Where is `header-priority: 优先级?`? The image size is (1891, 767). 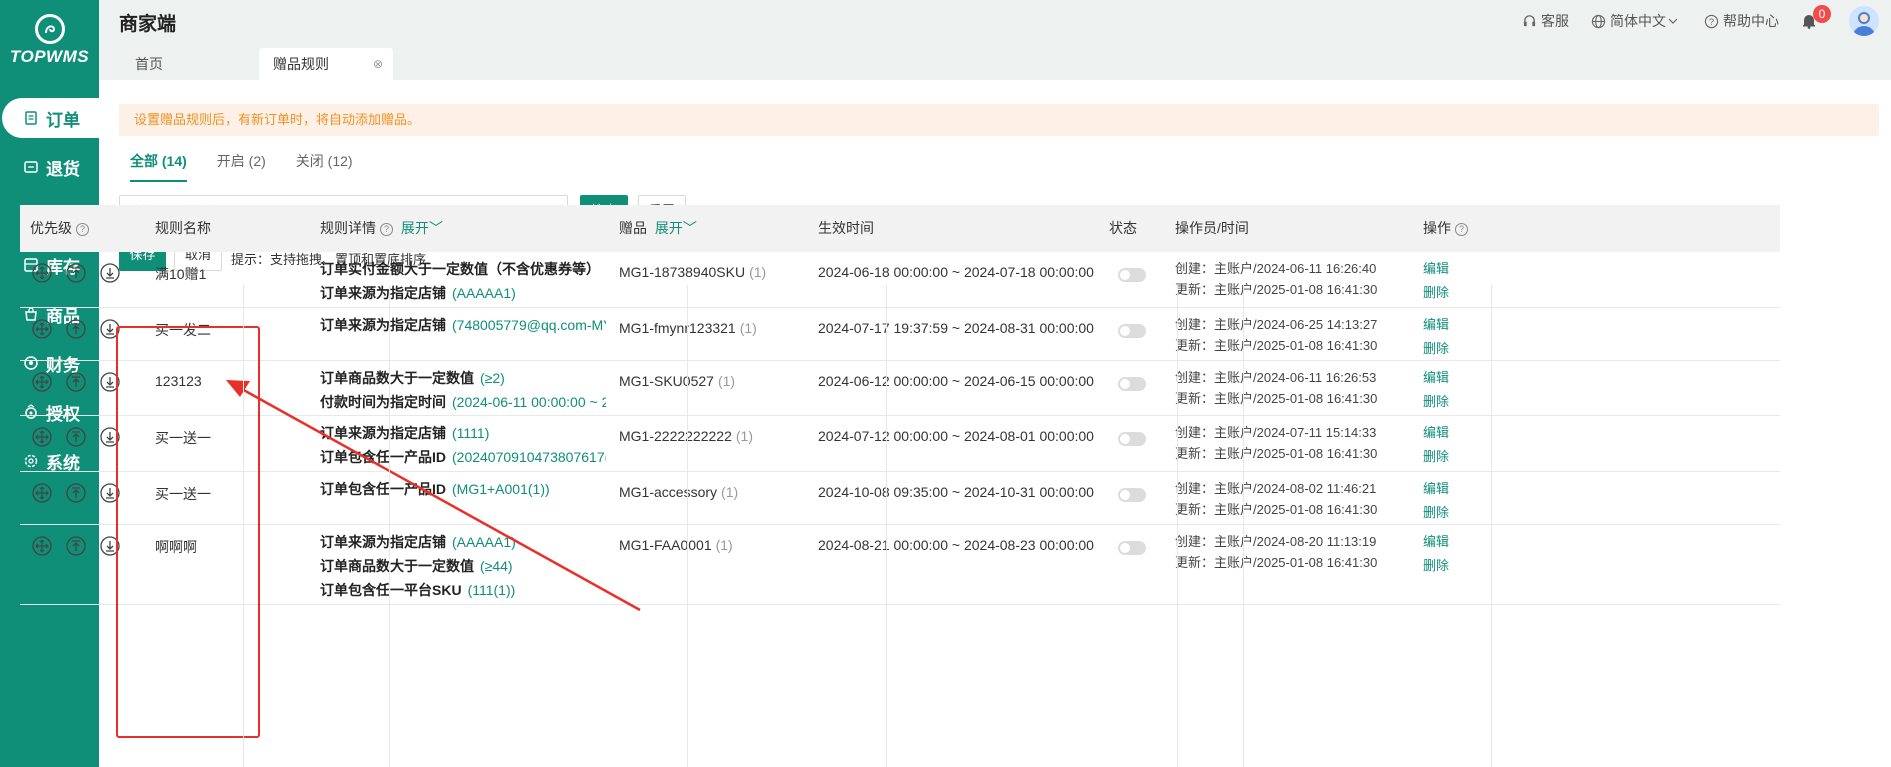 header-priority: 优先级? is located at coordinates (59, 228).